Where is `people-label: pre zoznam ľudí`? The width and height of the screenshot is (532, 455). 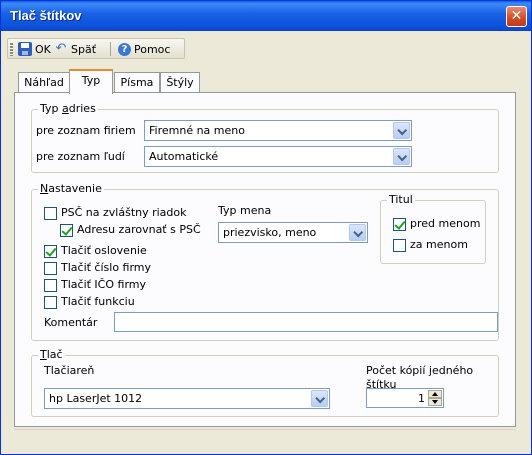
people-label: pre zoznam ľudí is located at coordinates (80, 156).